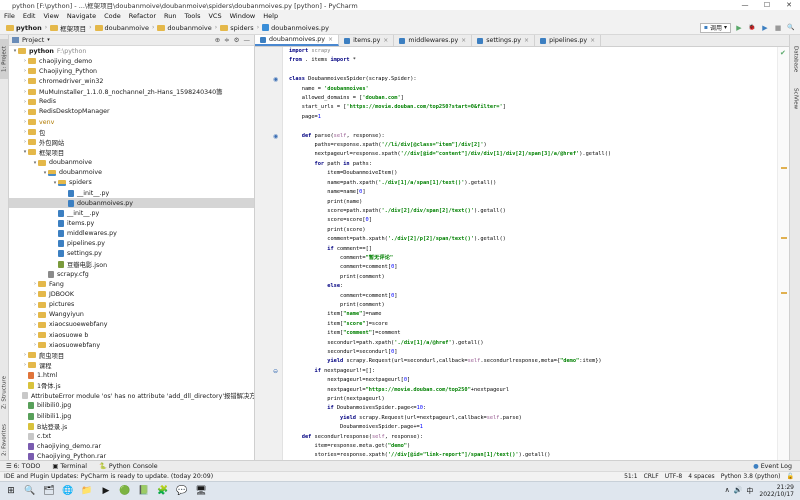 This screenshot has height=500, width=800. What do you see at coordinates (4, 392) in the screenshot?
I see `structure-tool-tab: Z: Structure` at bounding box center [4, 392].